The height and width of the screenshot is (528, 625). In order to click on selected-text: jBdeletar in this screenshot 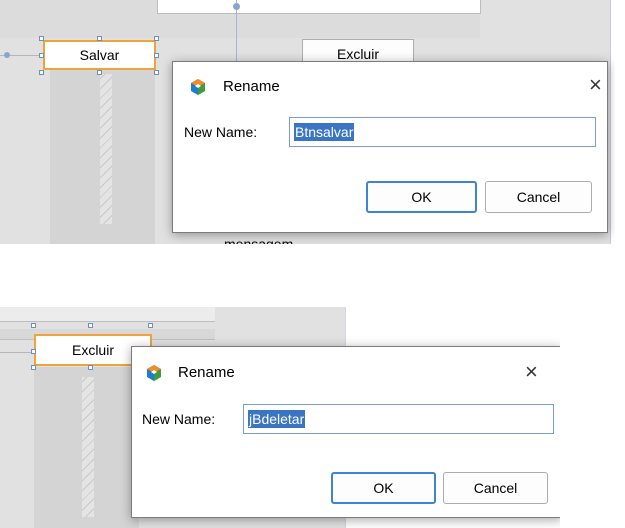, I will do `click(277, 419)`.